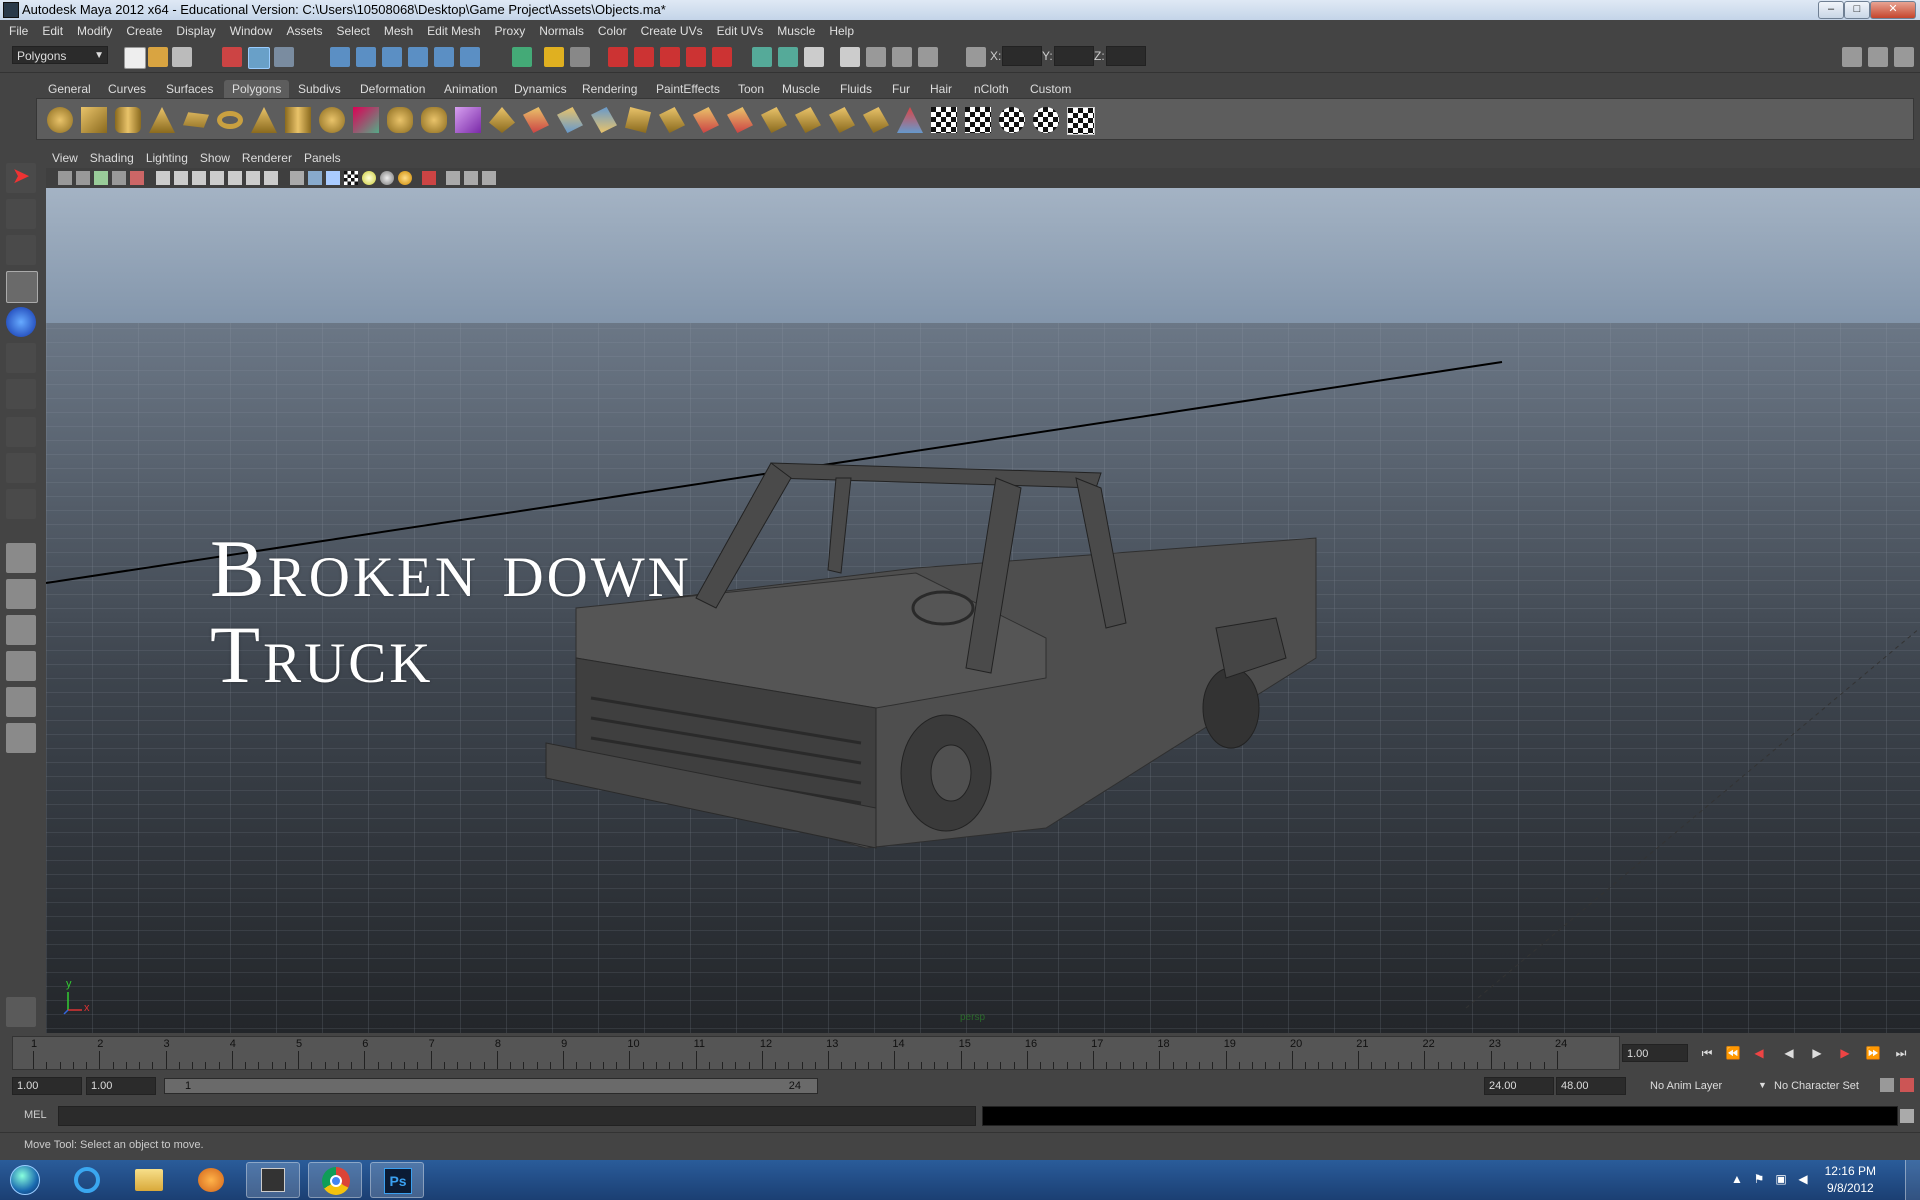  I want to click on viewport-menu-renderer: Renderer, so click(267, 158).